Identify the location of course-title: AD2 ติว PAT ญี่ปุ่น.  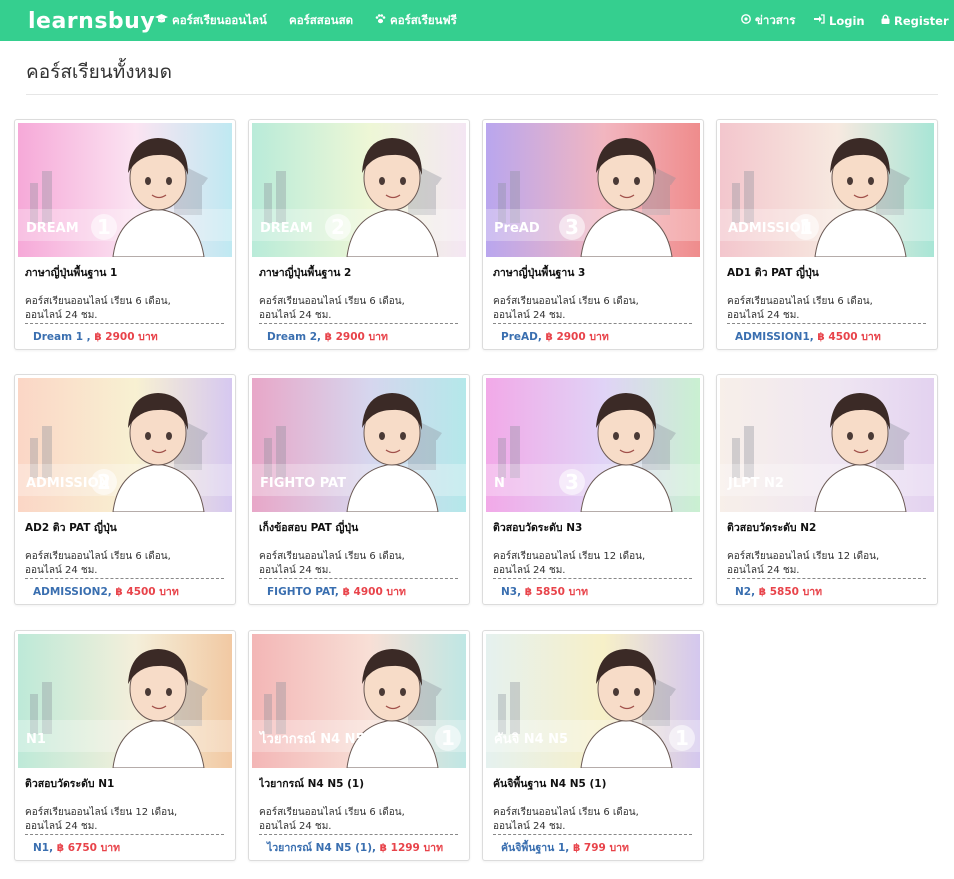
(125, 527).